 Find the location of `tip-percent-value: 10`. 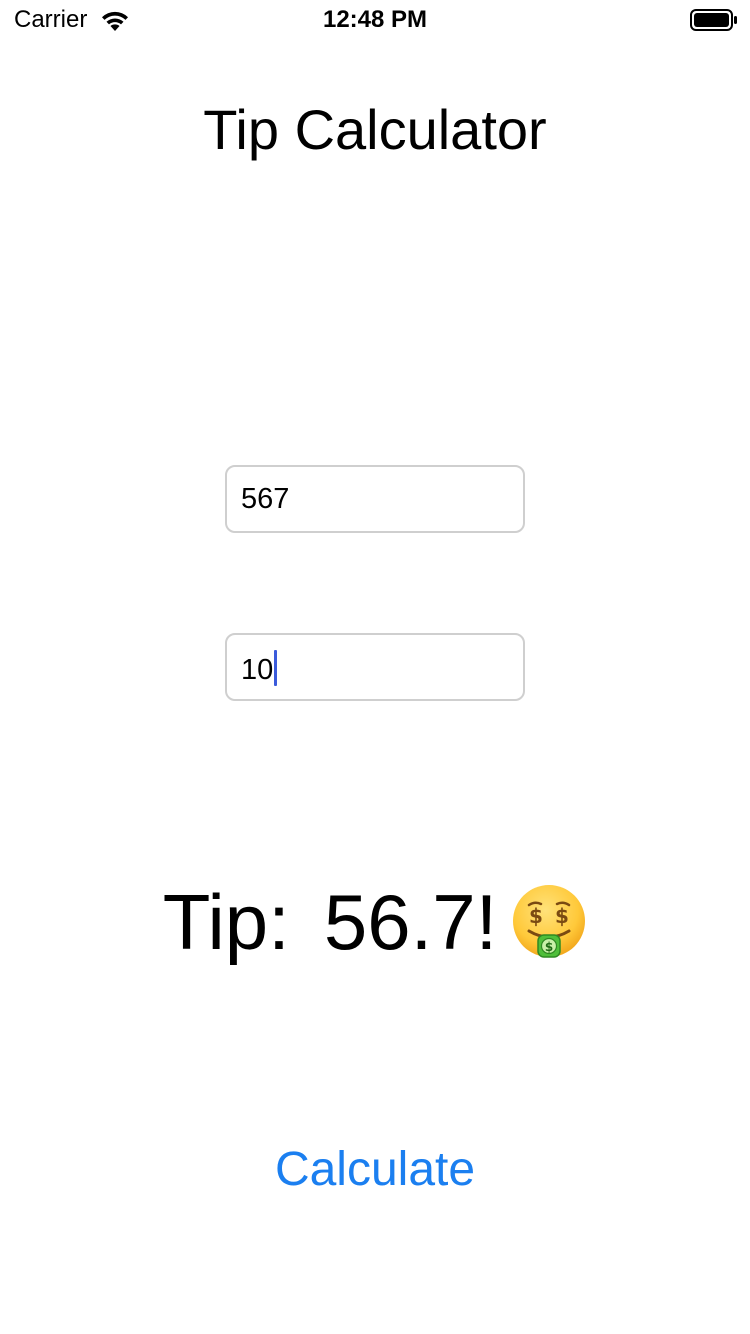

tip-percent-value: 10 is located at coordinates (257, 670).